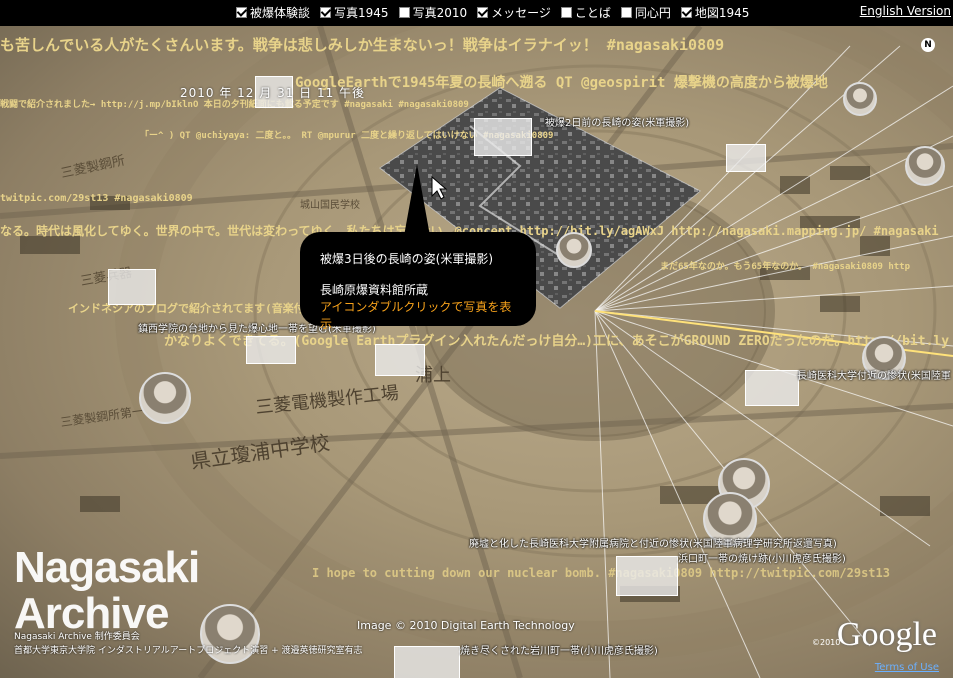  What do you see at coordinates (416, 315) in the screenshot?
I see `popup-hint: アイコンダブルクリックで写真を表示` at bounding box center [416, 315].